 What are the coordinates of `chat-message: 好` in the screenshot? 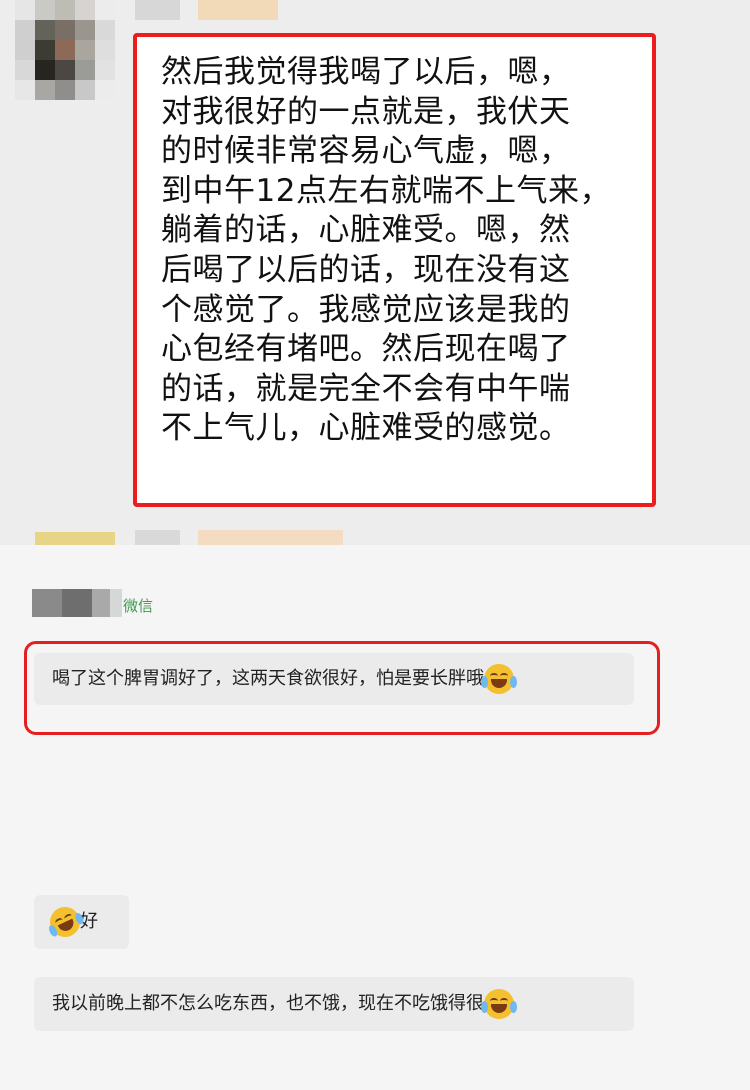 It's located at (81, 922).